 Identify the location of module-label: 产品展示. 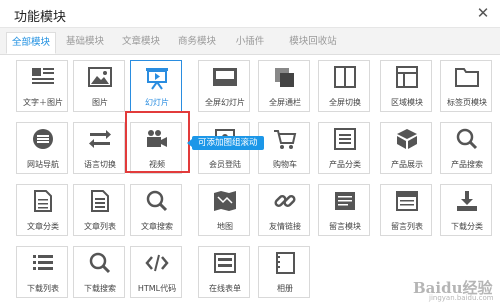
(407, 164).